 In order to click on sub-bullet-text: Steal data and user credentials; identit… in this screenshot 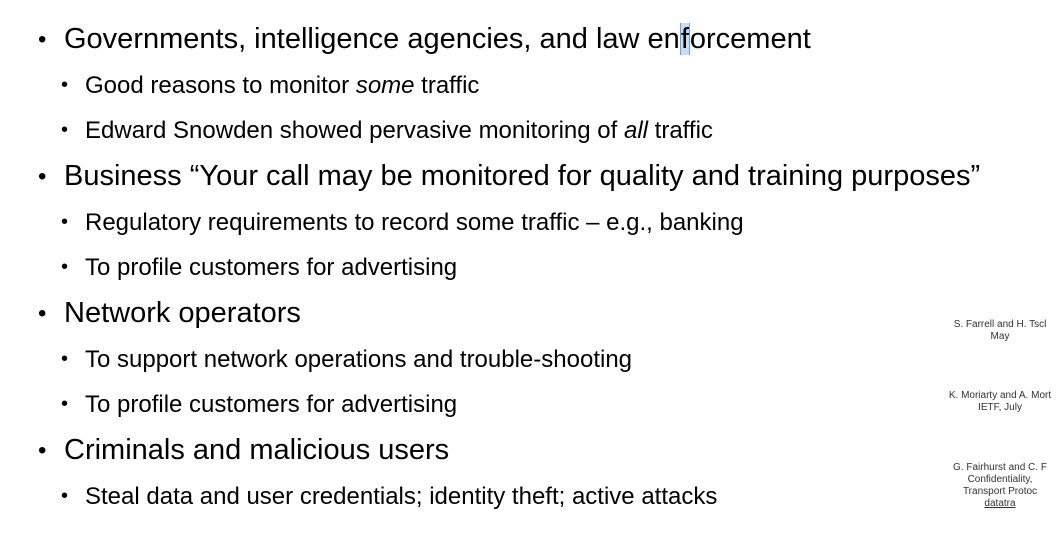, I will do `click(401, 496)`.